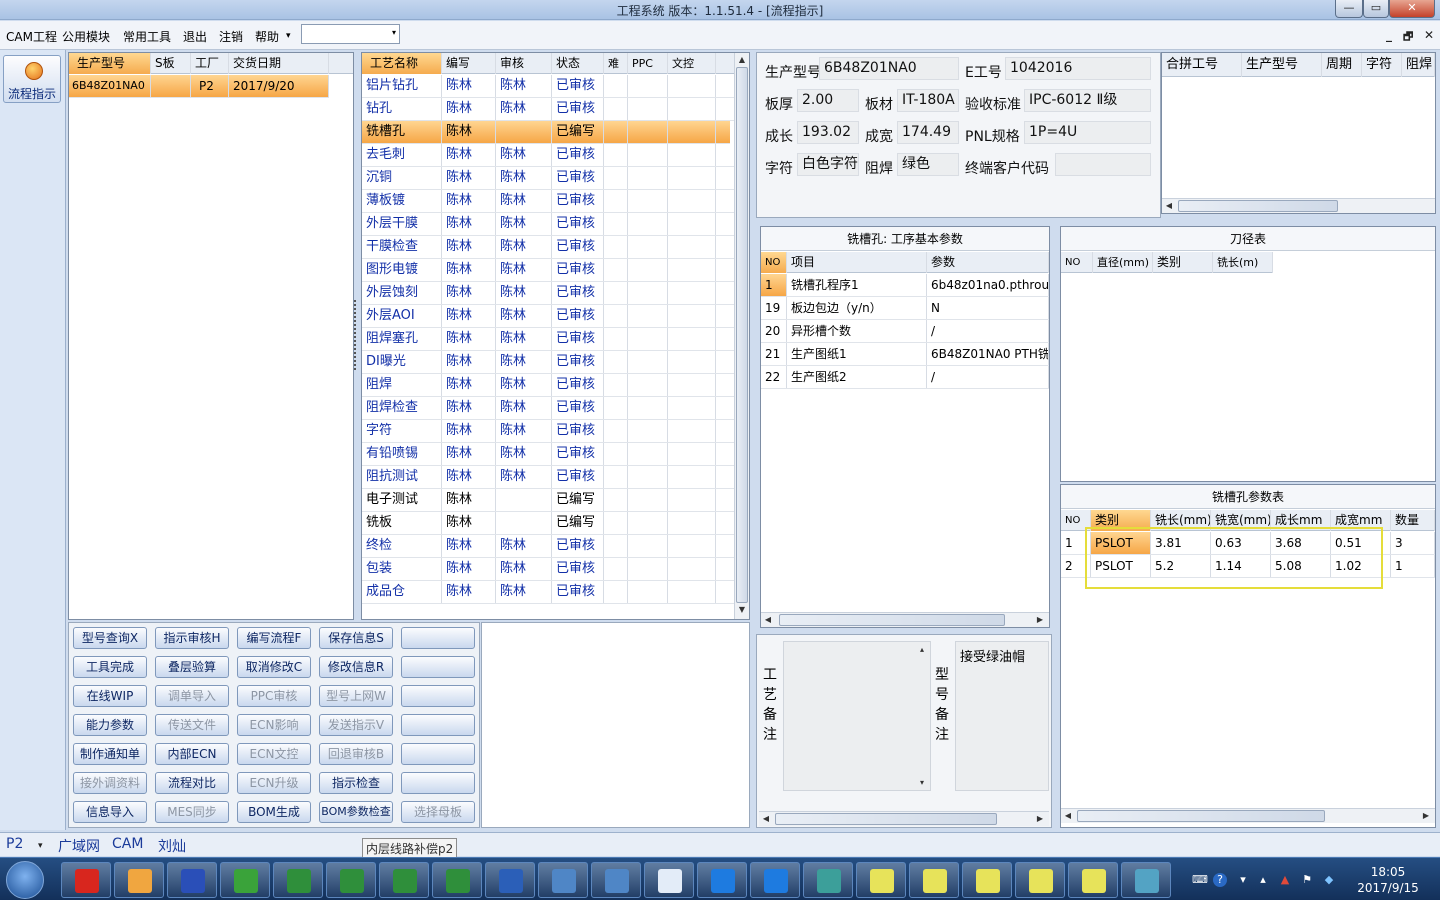 This screenshot has width=1440, height=900. What do you see at coordinates (548, 454) in the screenshot?
I see `table-row: 有铅喷锡 陈林 陈林 已审核` at bounding box center [548, 454].